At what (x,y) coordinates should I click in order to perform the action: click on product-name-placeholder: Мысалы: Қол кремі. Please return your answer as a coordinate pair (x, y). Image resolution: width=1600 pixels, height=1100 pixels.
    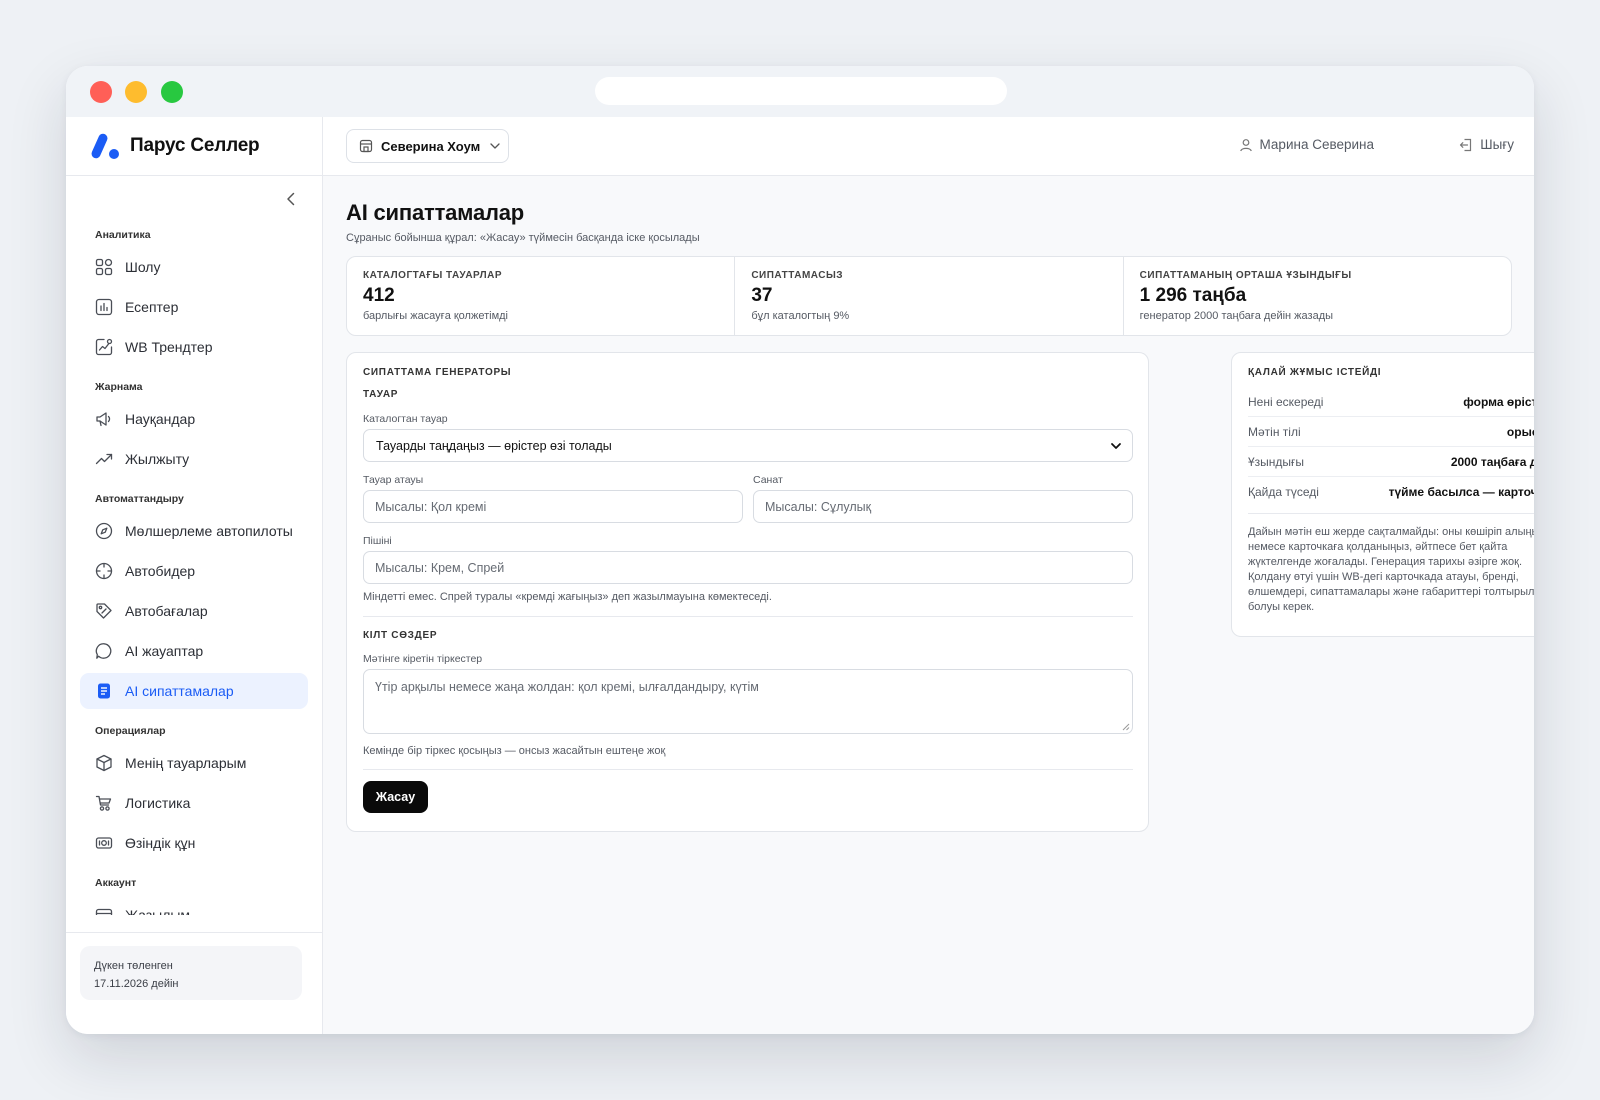
    Looking at the image, I should click on (431, 506).